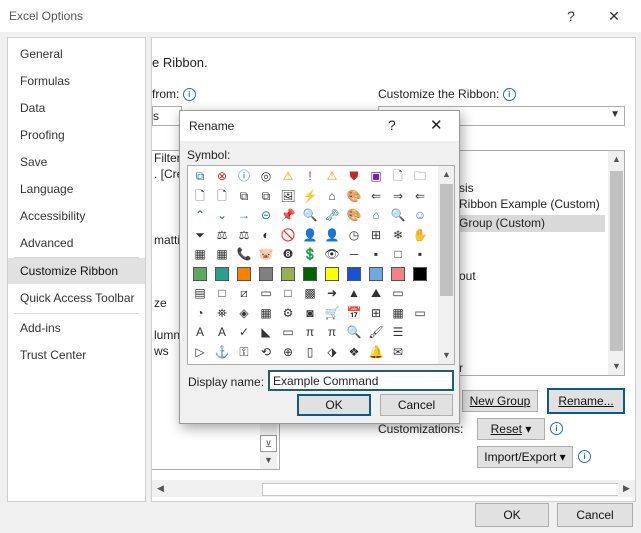 This screenshot has width=641, height=533. I want to click on scroll-left-icon: ◀, so click(160, 488).